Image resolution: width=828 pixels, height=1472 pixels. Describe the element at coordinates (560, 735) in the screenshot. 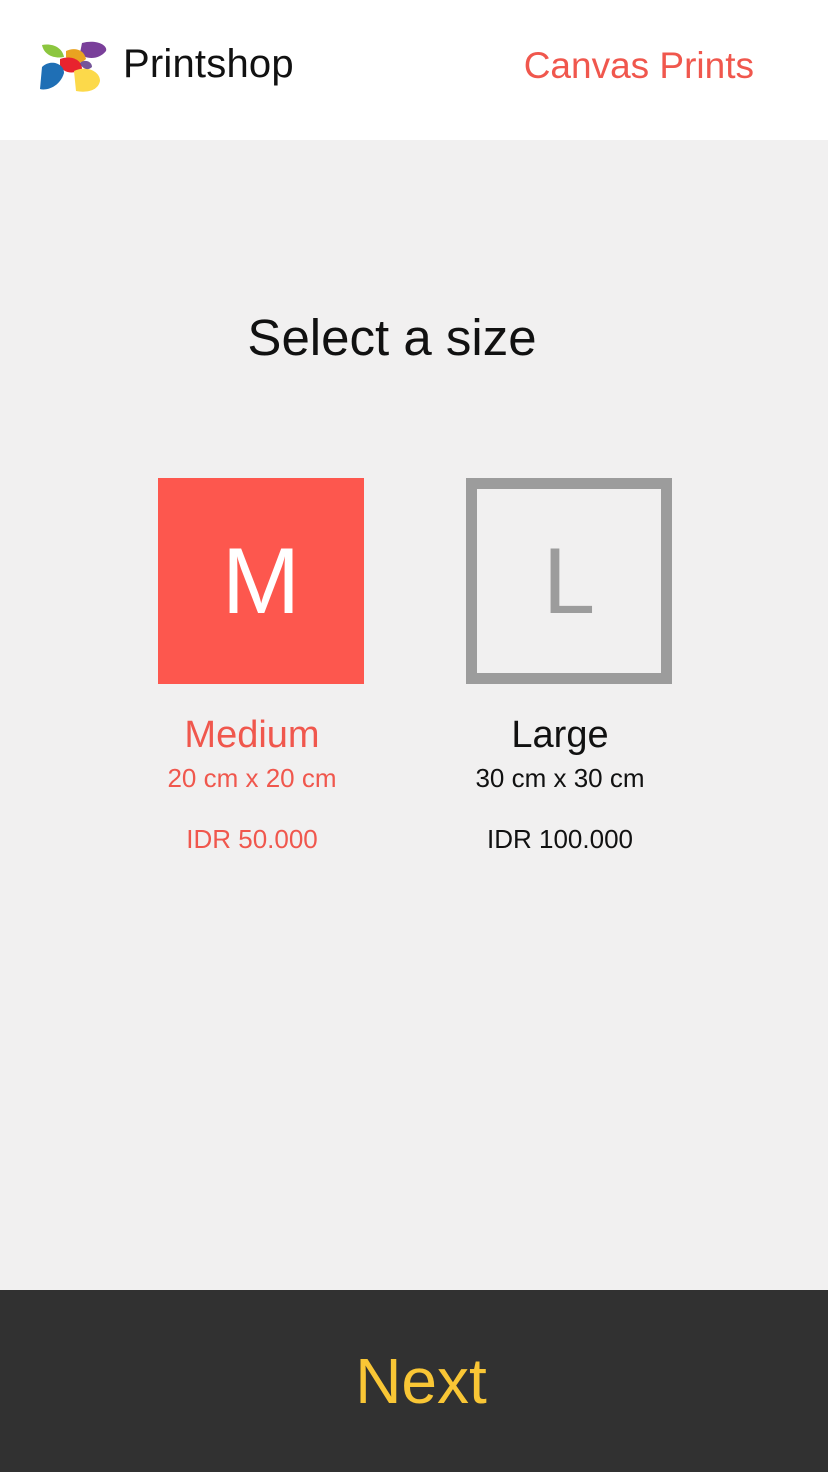

I see `size-name-large: Large` at that location.